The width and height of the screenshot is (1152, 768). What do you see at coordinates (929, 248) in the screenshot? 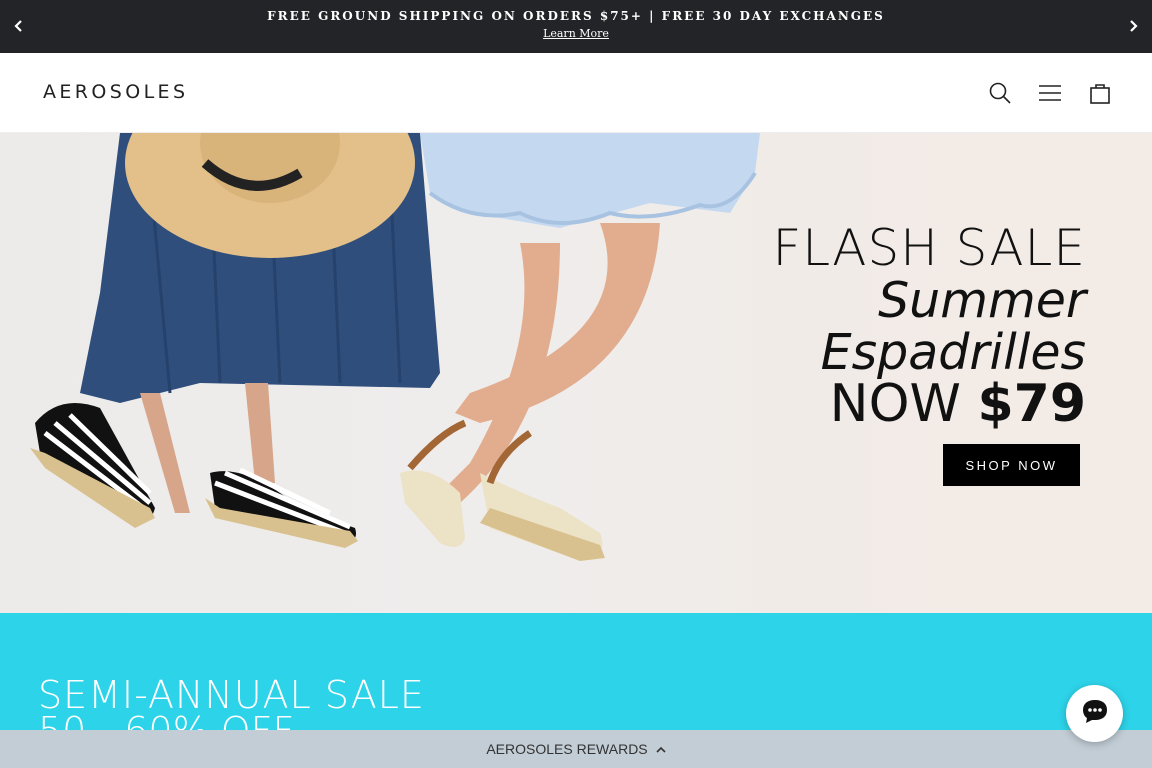
I see `hero-line-flash-sale: FLASH SALE` at bounding box center [929, 248].